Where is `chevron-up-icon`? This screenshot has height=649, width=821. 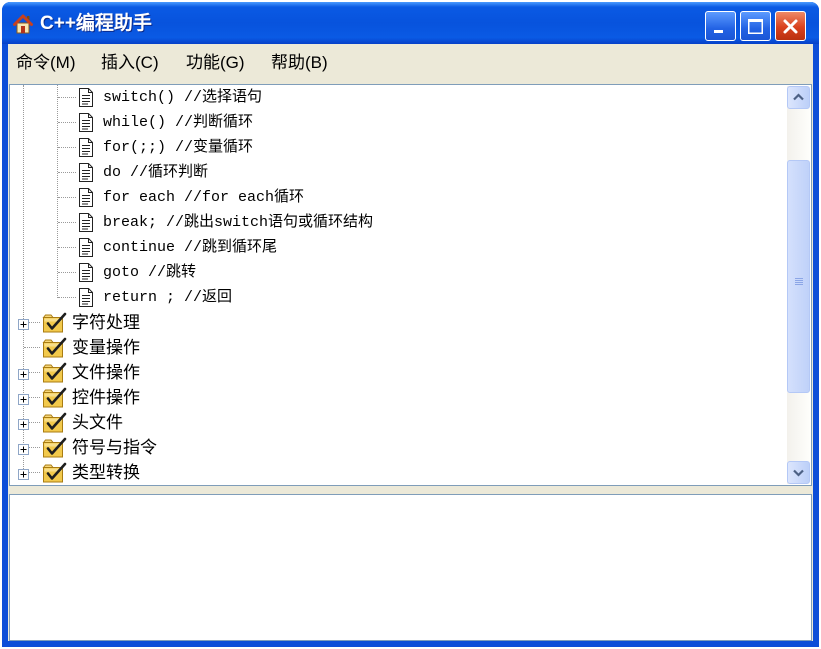
chevron-up-icon is located at coordinates (798, 97).